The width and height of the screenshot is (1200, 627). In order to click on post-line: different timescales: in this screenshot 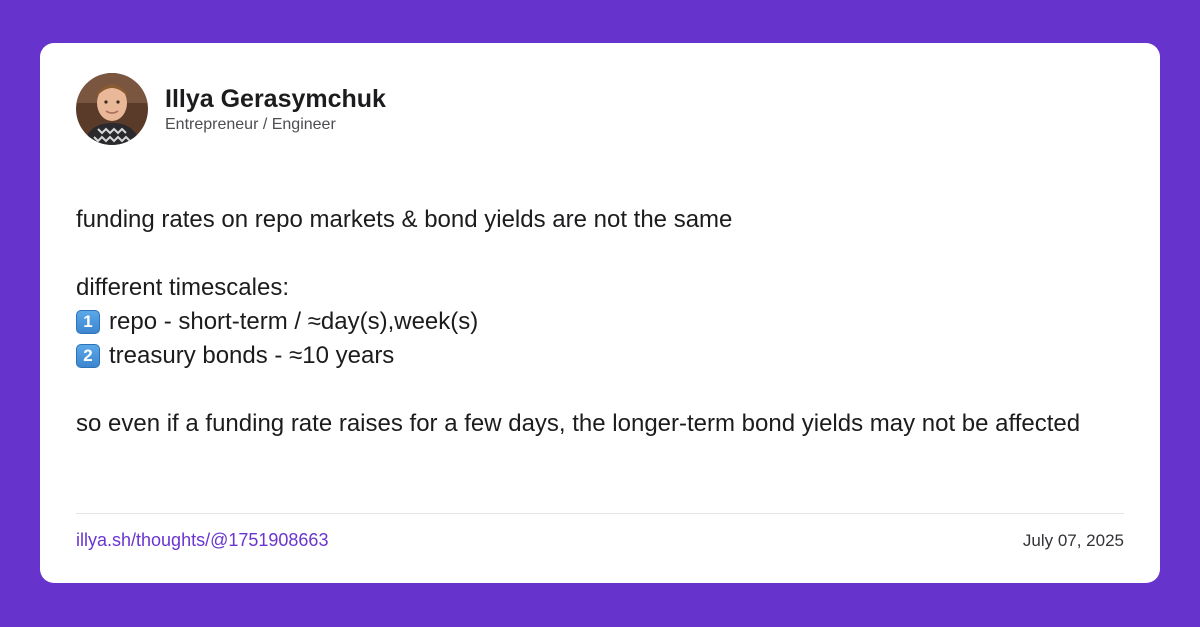, I will do `click(182, 287)`.